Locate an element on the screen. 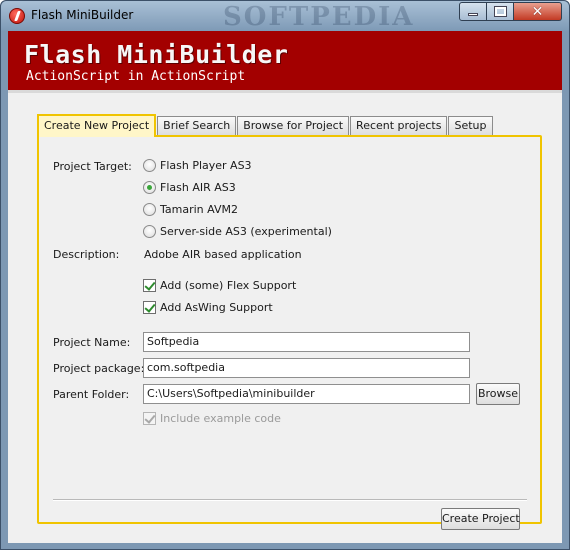 The image size is (570, 550). aswing-support-checkbox is located at coordinates (149, 307).